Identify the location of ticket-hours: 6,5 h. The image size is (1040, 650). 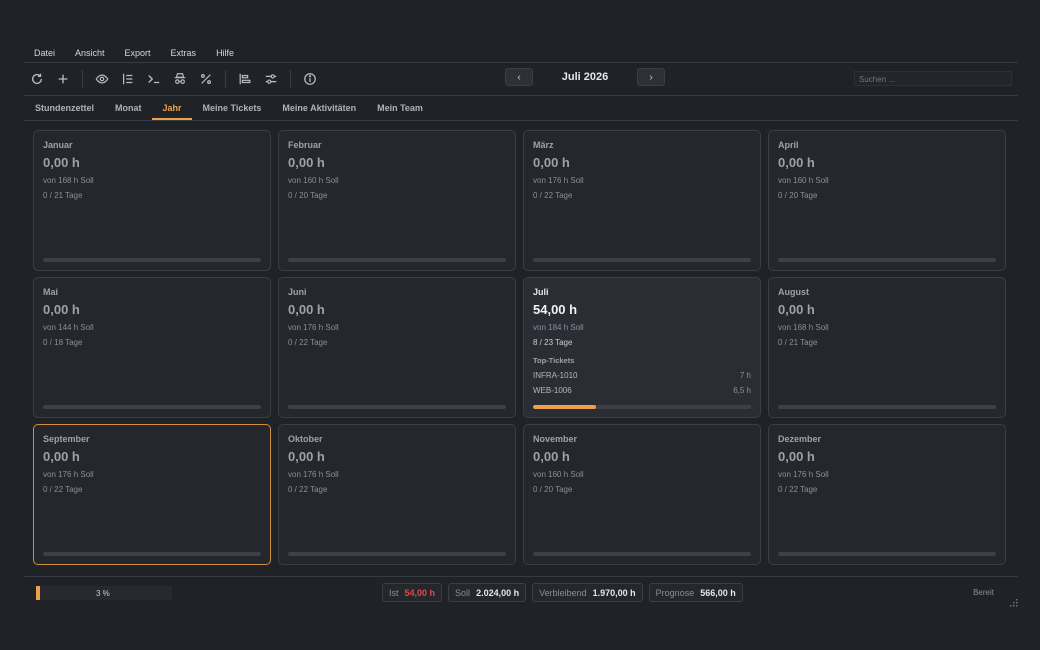
(742, 390).